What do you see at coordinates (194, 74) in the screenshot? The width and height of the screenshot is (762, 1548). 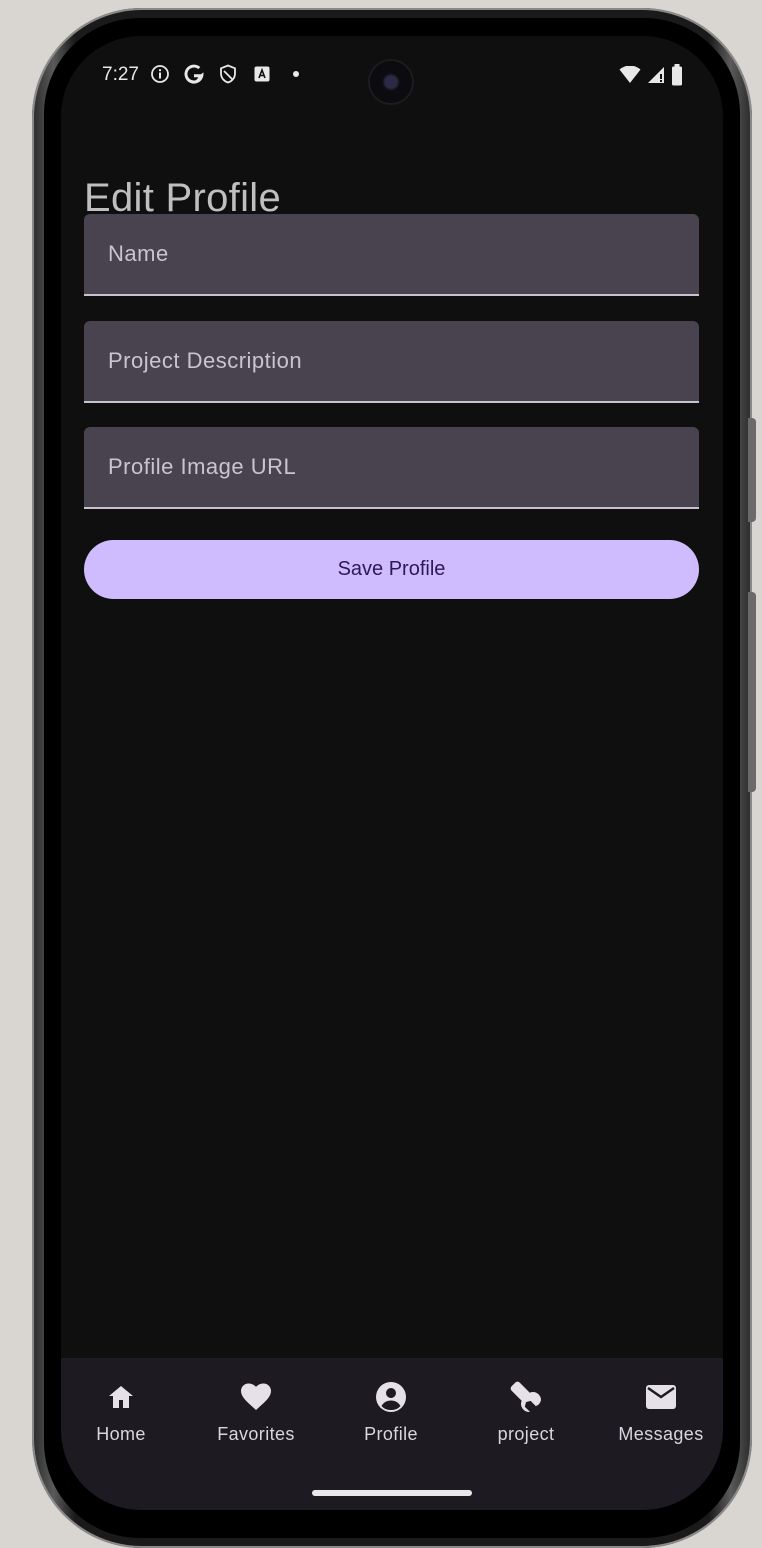 I see `google-icon` at bounding box center [194, 74].